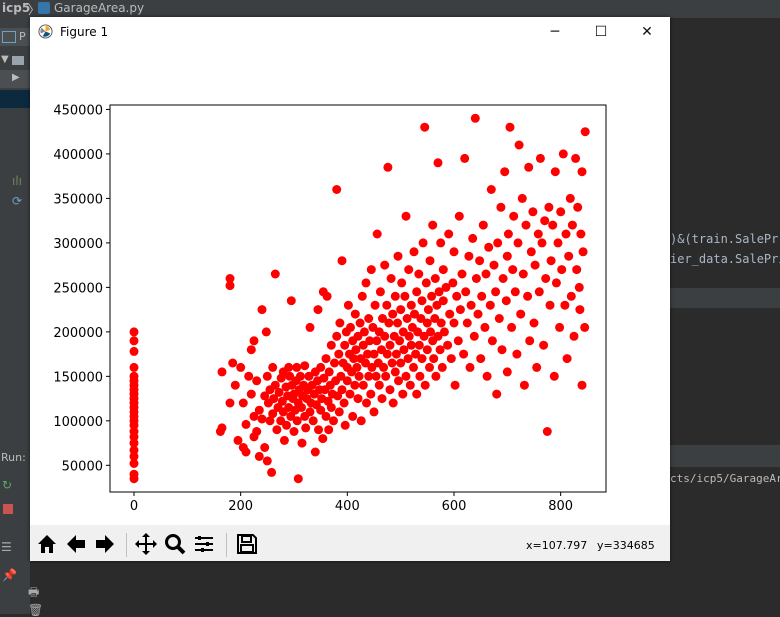 The width and height of the screenshot is (780, 617). I want to click on y-tick-label: 450000, so click(78, 110).